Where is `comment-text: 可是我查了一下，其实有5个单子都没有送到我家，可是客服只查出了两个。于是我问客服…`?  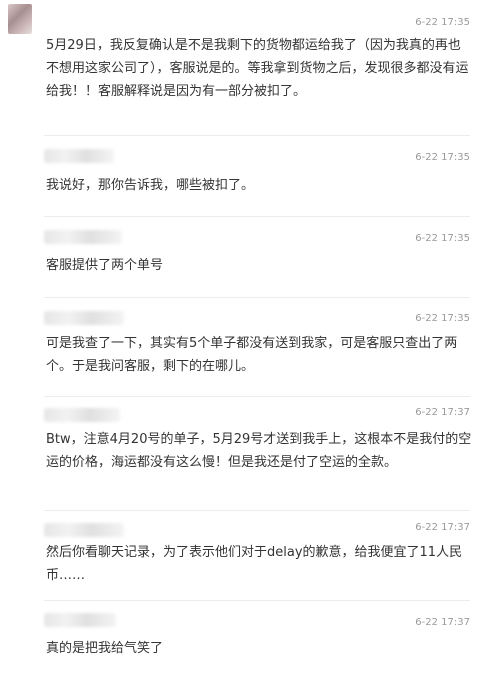 comment-text: 可是我查了一下，其实有5个单子都没有送到我家，可是客服只查出了两个。于是我问客服… is located at coordinates (252, 355).